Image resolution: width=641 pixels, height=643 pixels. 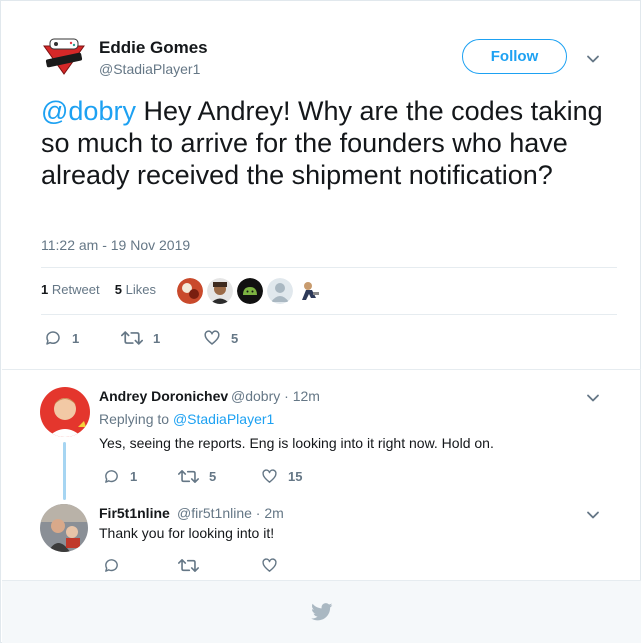 What do you see at coordinates (70, 289) in the screenshot?
I see `retweet-stat: 1 Retweet` at bounding box center [70, 289].